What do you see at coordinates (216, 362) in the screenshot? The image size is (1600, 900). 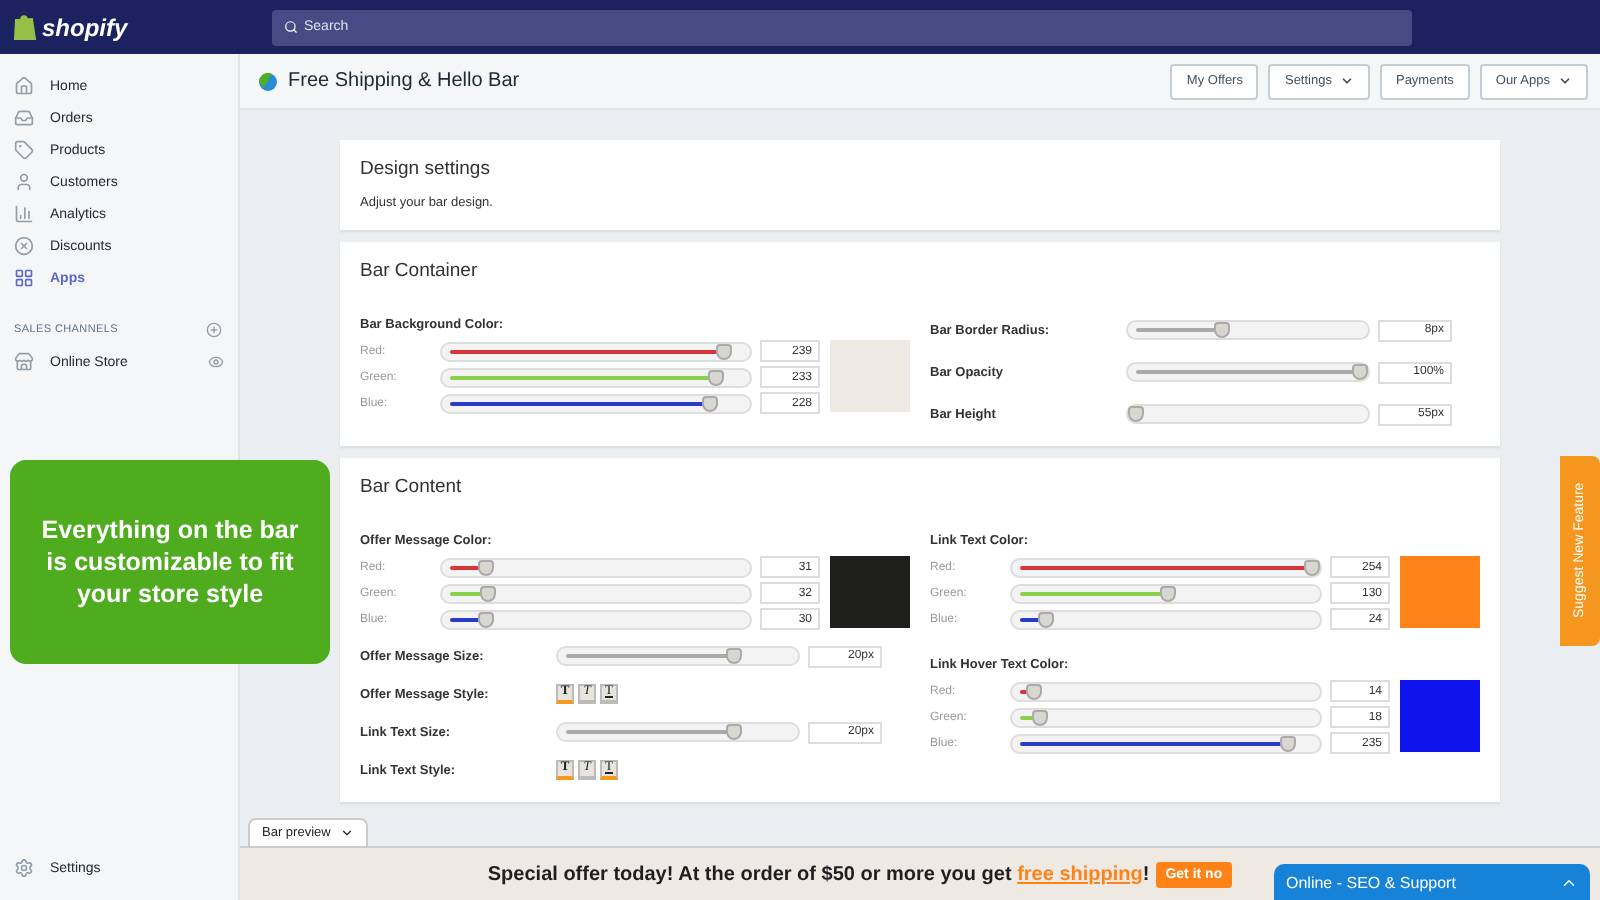 I see `eye-icon` at bounding box center [216, 362].